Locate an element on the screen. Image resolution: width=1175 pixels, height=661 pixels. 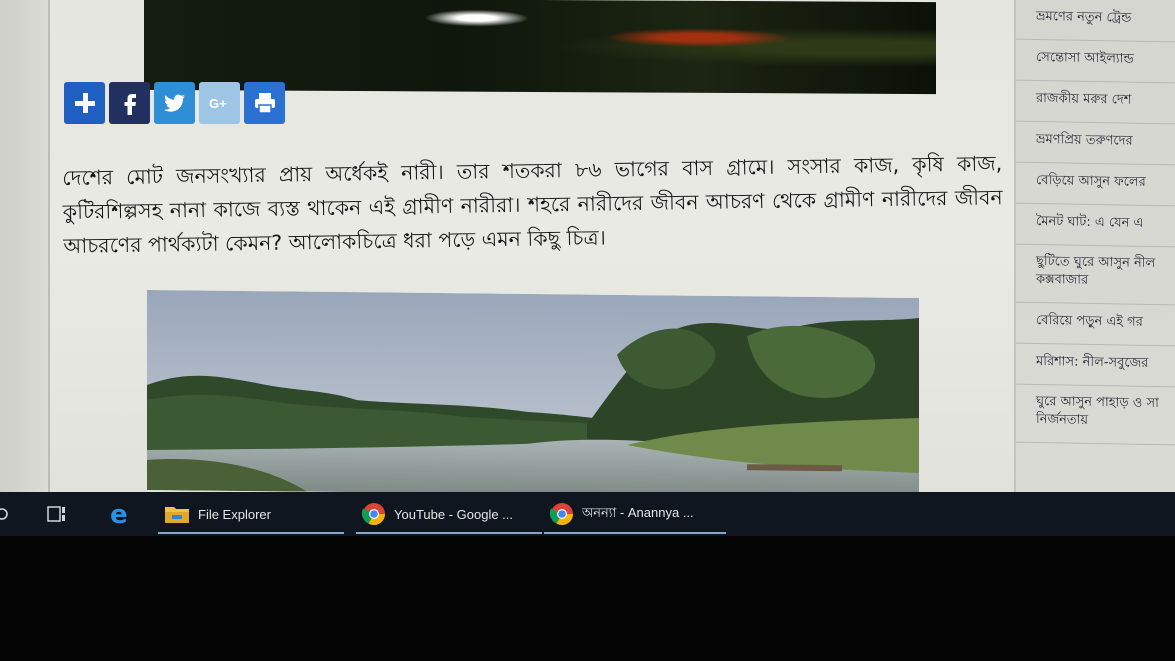
facebook-icon is located at coordinates (129, 103).